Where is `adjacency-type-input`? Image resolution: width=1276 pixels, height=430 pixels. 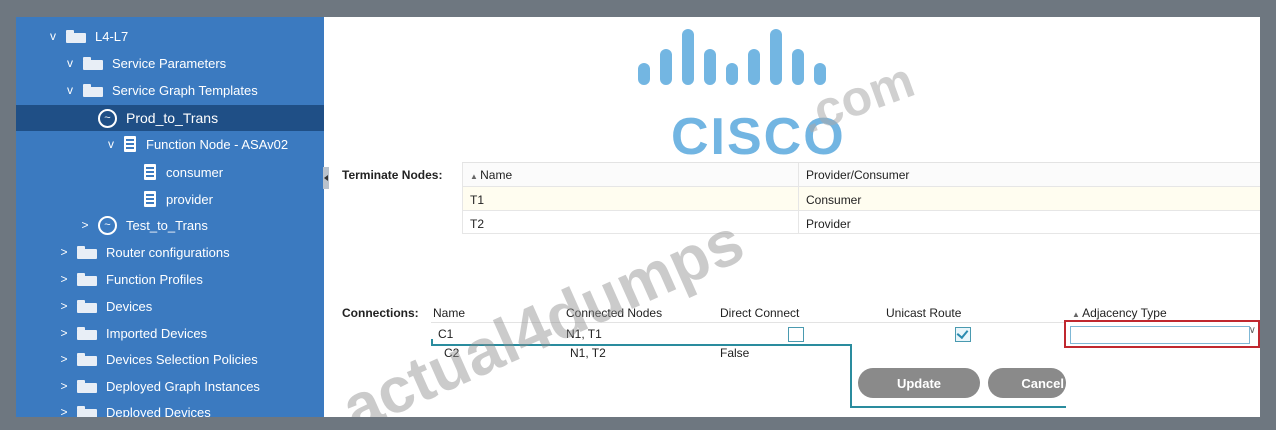 adjacency-type-input is located at coordinates (1160, 335).